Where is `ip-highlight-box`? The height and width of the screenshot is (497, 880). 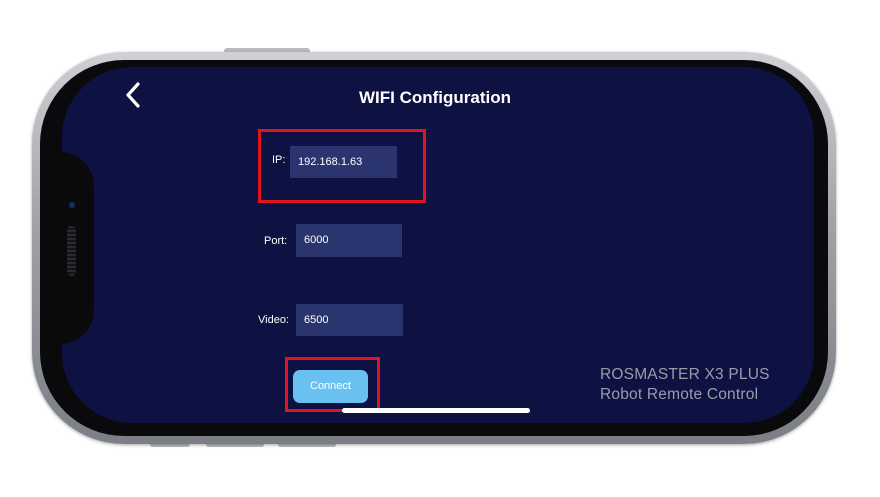
ip-highlight-box is located at coordinates (342, 166).